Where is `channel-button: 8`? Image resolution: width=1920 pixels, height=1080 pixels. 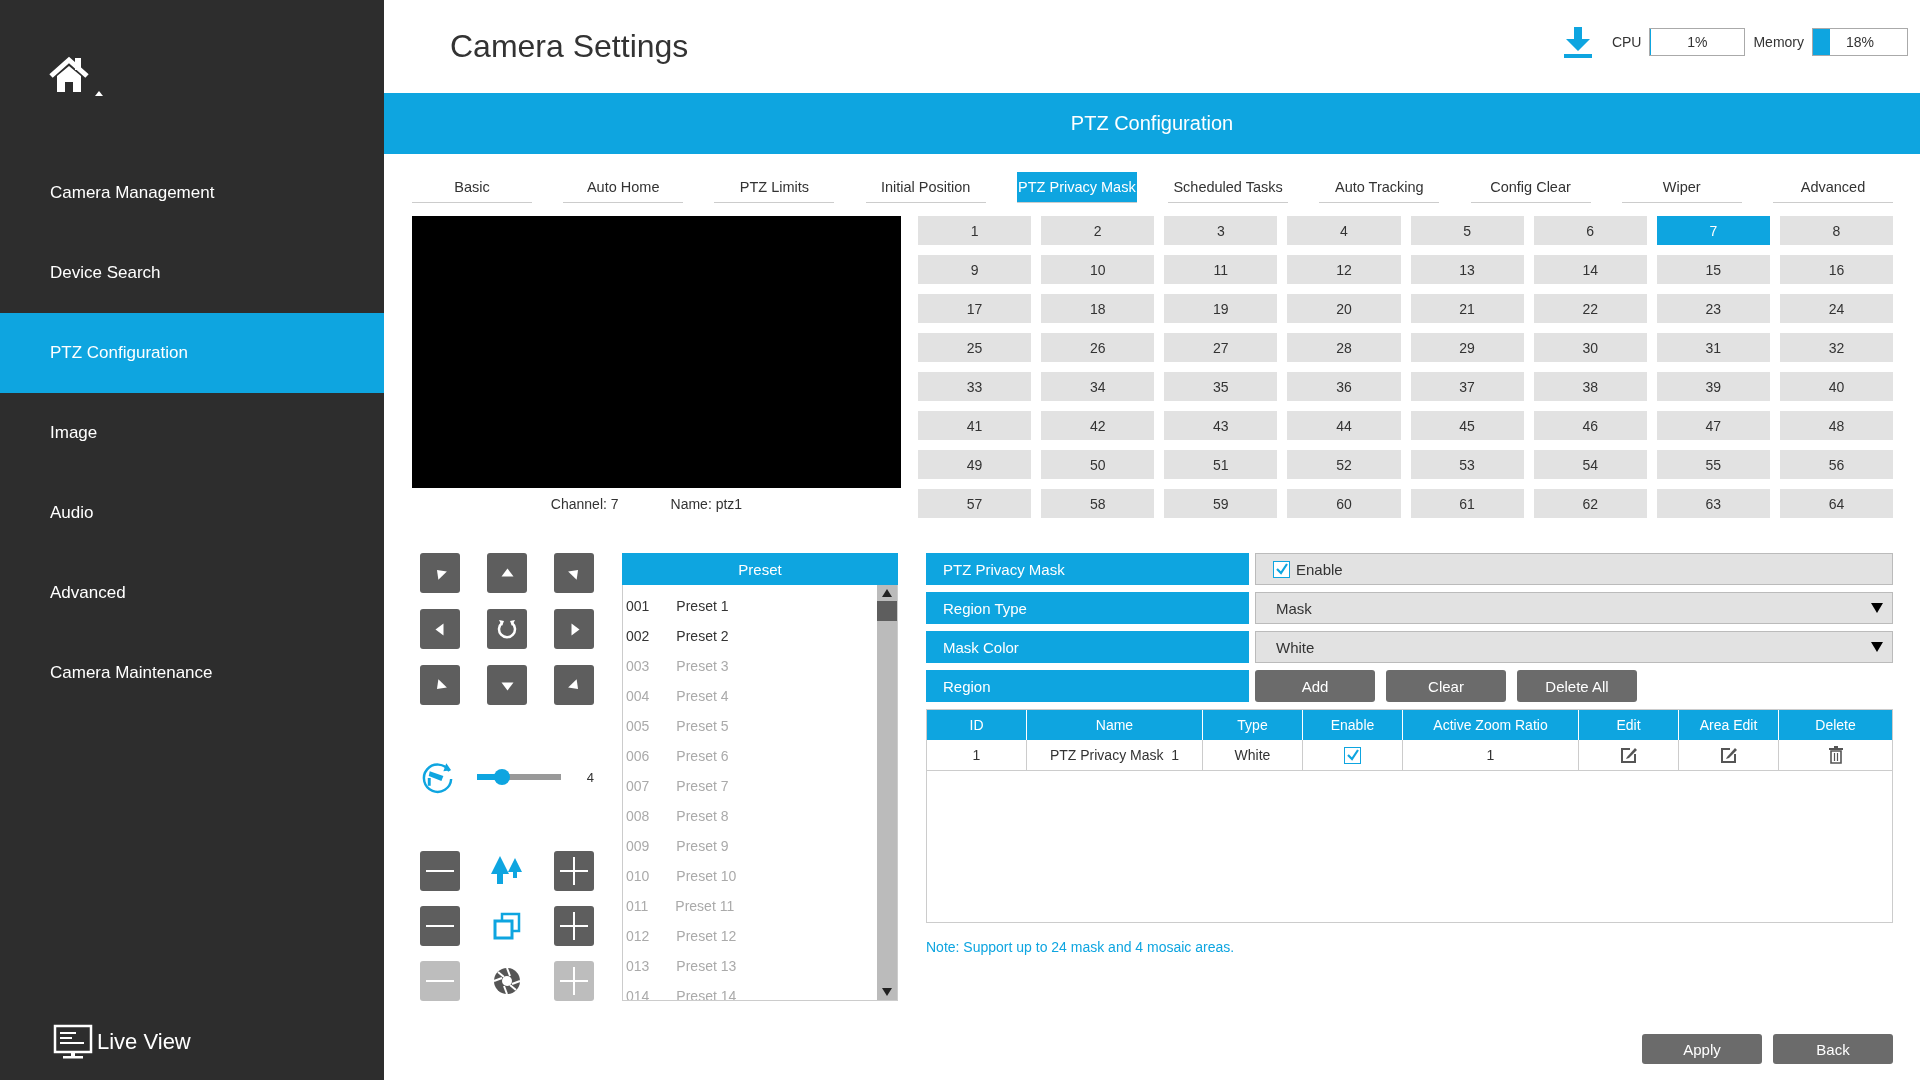 channel-button: 8 is located at coordinates (1836, 230).